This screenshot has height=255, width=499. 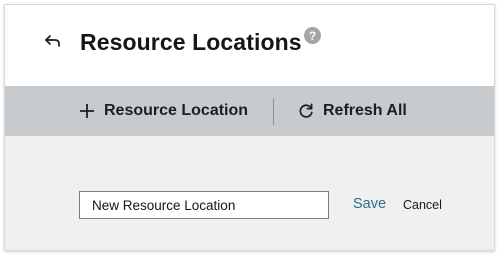 What do you see at coordinates (365, 110) in the screenshot?
I see `refresh-all-label: Refresh All` at bounding box center [365, 110].